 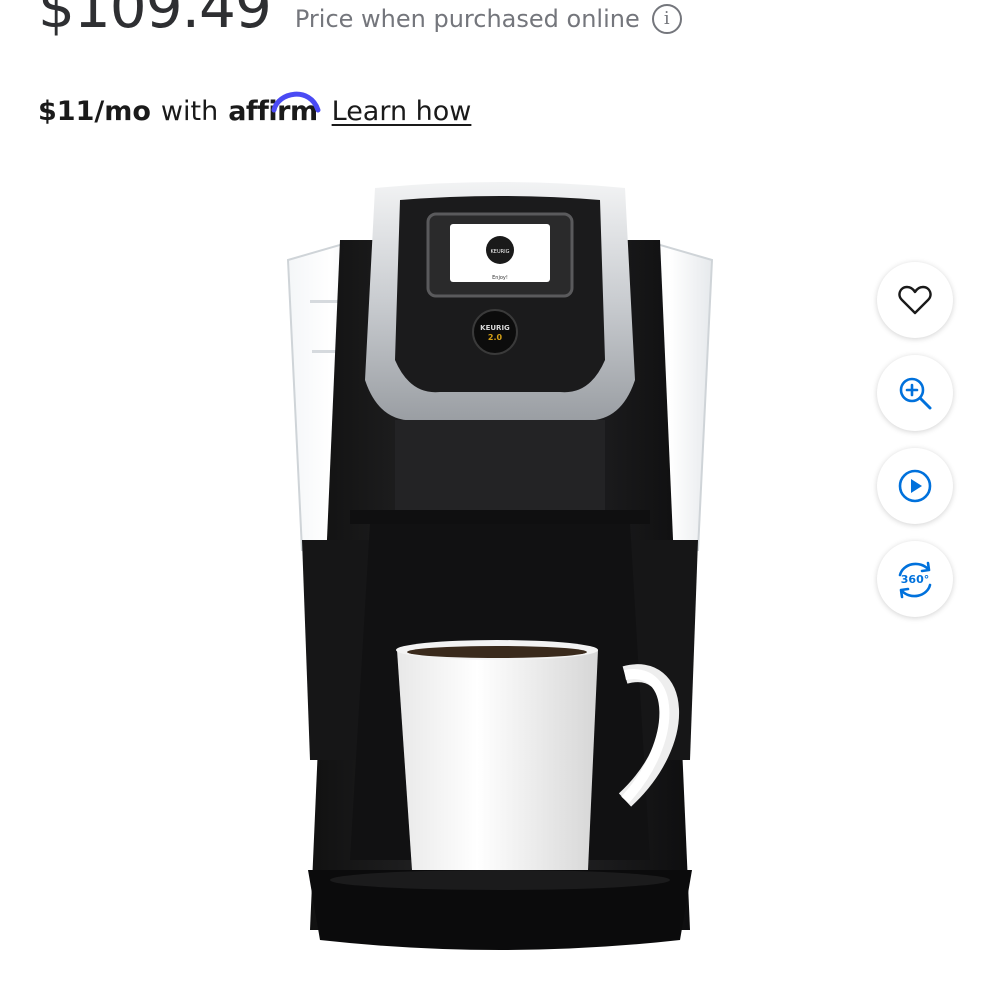 I want to click on video-button, so click(x=915, y=486).